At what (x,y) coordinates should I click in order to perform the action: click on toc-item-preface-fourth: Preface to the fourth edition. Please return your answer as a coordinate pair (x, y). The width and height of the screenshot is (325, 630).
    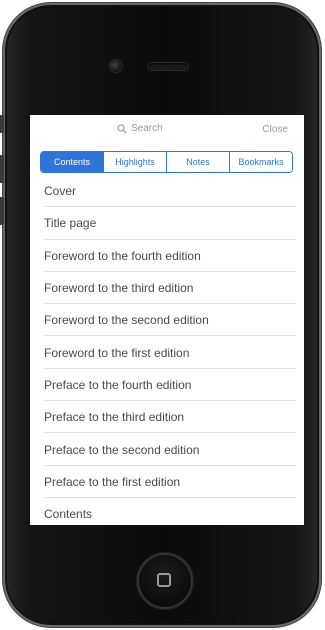
    Looking at the image, I should click on (167, 385).